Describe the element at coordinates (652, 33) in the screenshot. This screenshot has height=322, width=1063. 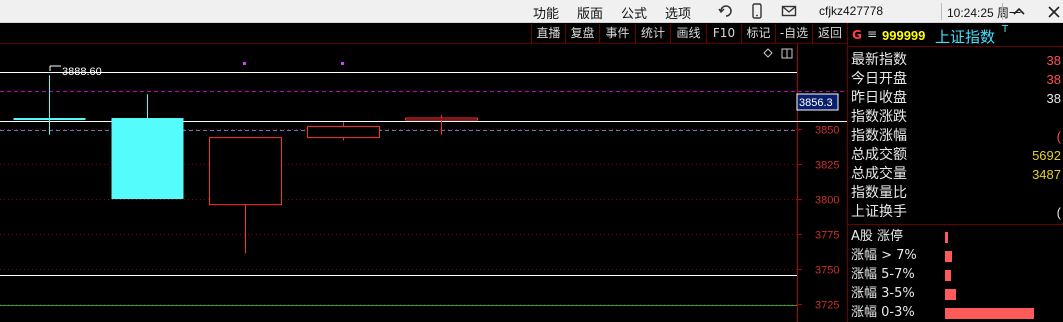
I see `stats-button: 统计` at that location.